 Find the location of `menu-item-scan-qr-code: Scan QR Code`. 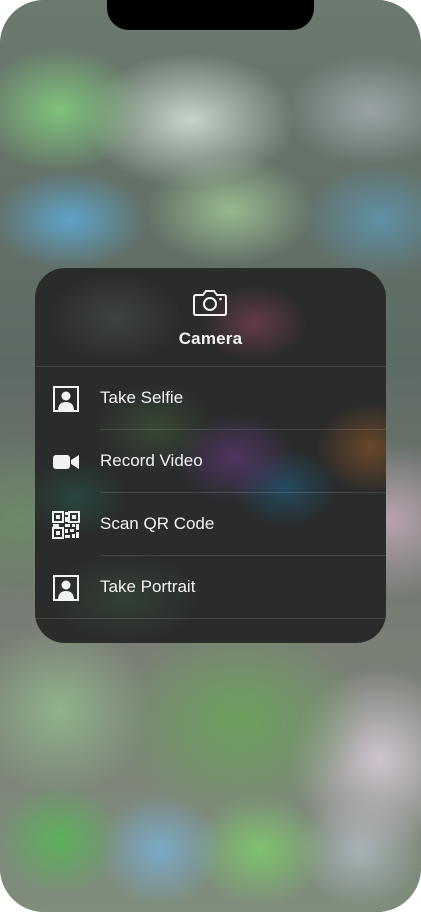

menu-item-scan-qr-code: Scan QR Code is located at coordinates (210, 524).